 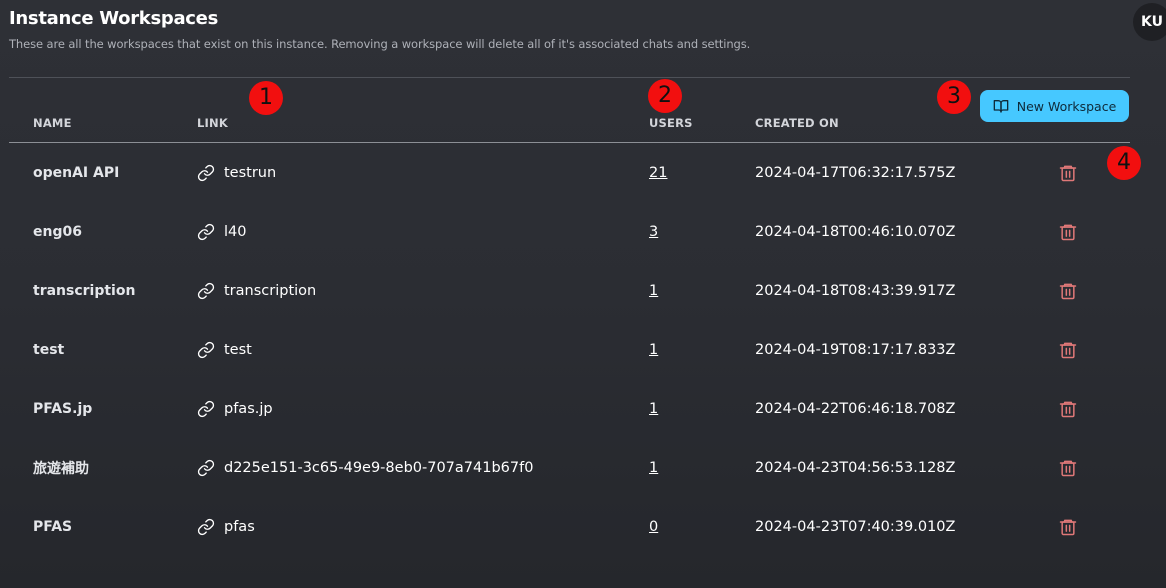 What do you see at coordinates (84, 290) in the screenshot?
I see `workspace-name: transcription` at bounding box center [84, 290].